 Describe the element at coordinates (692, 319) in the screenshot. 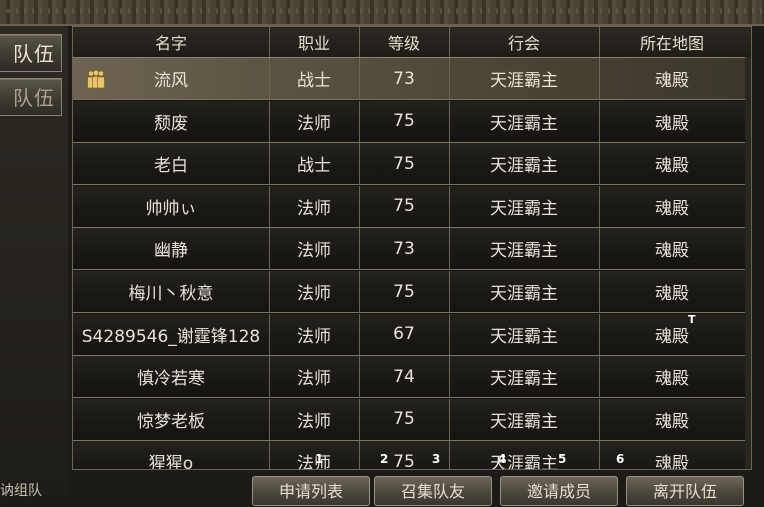

I see `text-cursor-mark: T` at that location.